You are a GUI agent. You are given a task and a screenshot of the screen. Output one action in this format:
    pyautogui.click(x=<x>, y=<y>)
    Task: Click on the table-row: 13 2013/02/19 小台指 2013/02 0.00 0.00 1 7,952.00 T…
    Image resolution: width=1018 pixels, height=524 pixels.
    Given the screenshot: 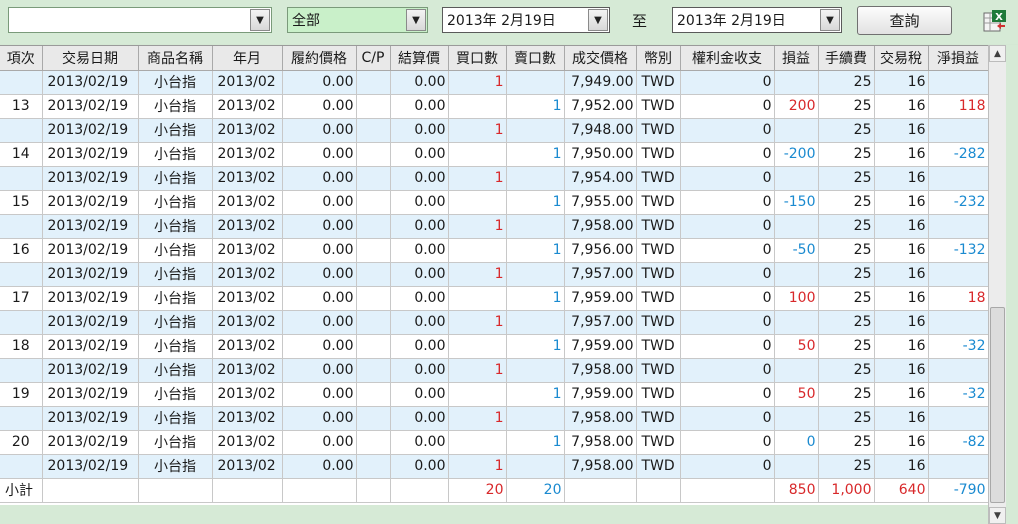 What is the action you would take?
    pyautogui.click(x=494, y=106)
    